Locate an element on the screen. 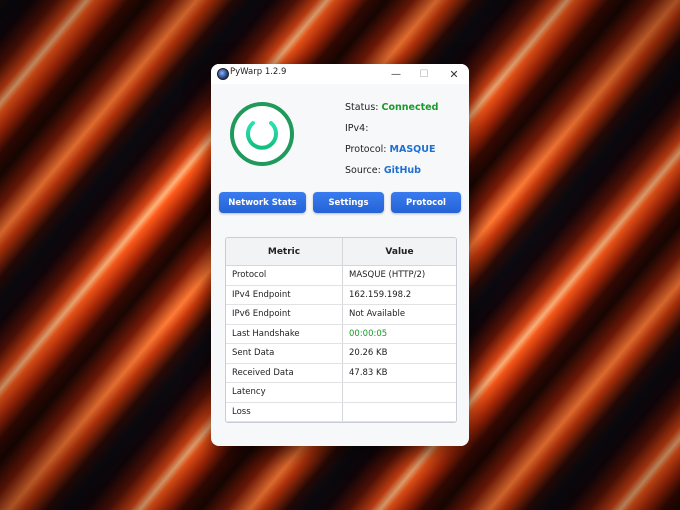 This screenshot has height=510, width=680. column-header-metric: Metric is located at coordinates (284, 252).